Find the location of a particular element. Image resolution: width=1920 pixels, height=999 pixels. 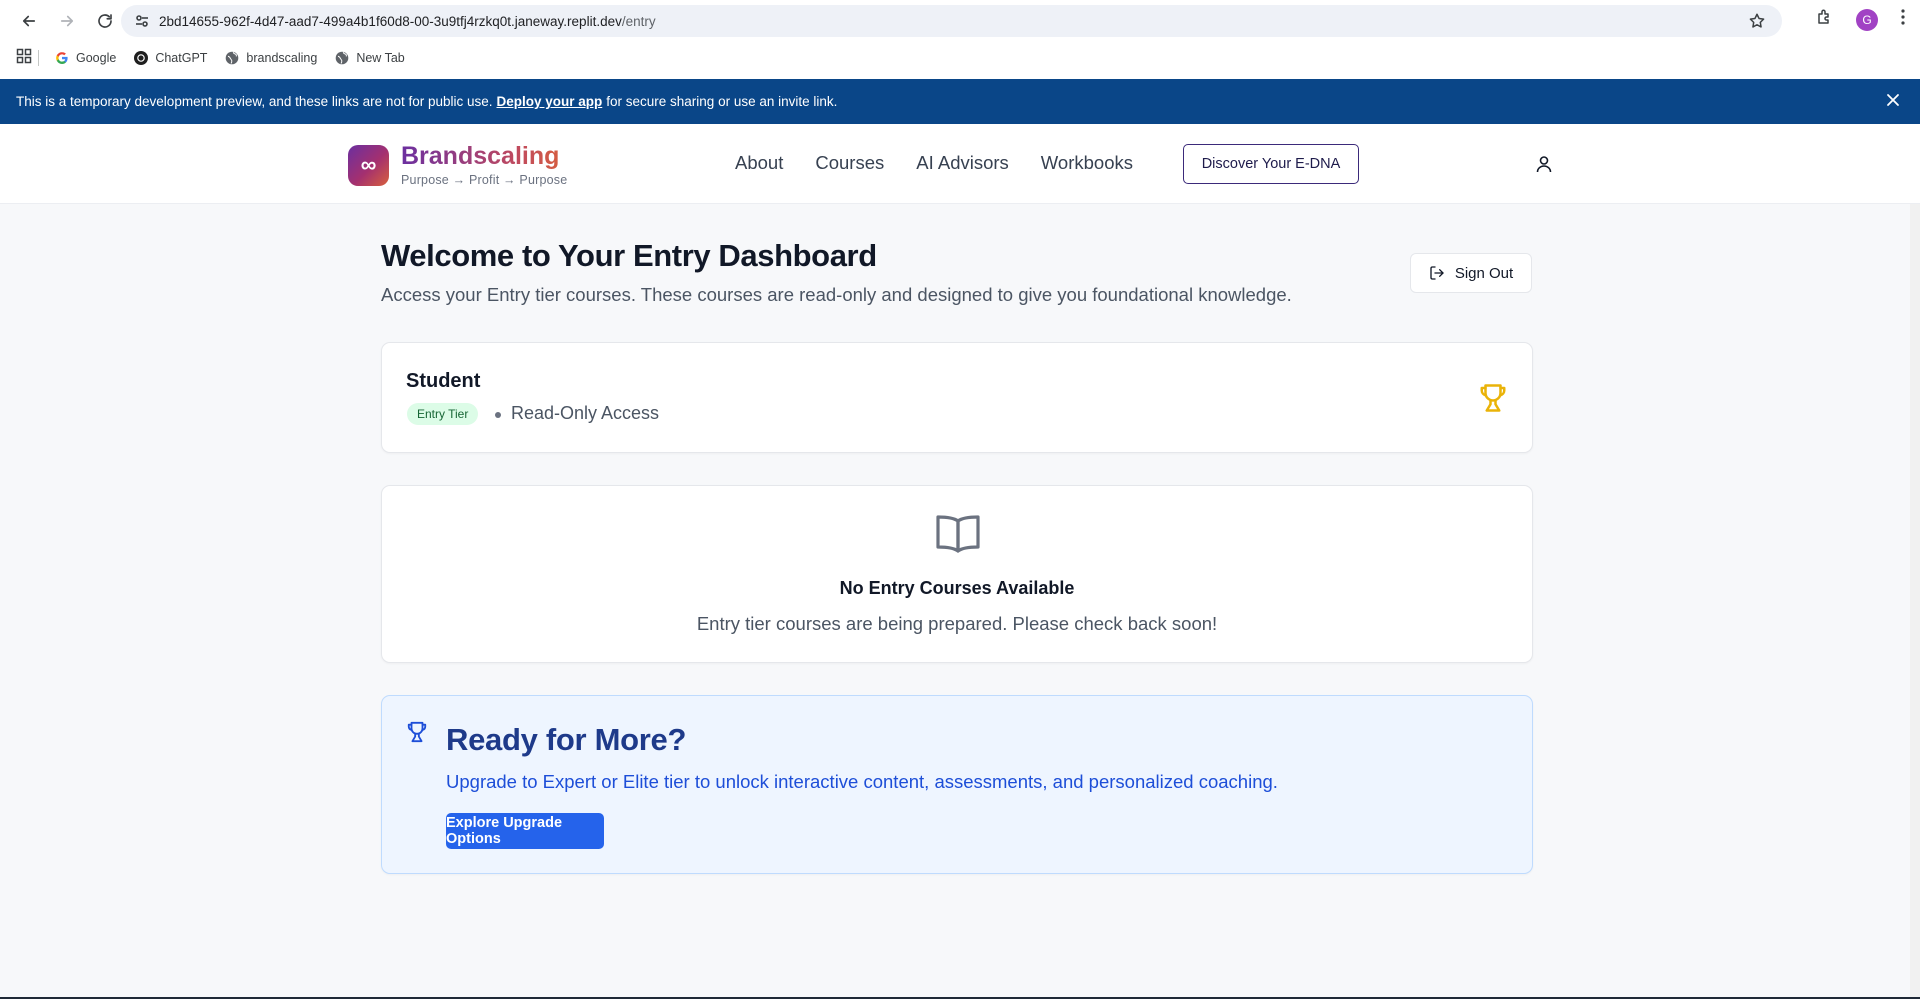

deploy-app-link: Deploy your app is located at coordinates (550, 101).